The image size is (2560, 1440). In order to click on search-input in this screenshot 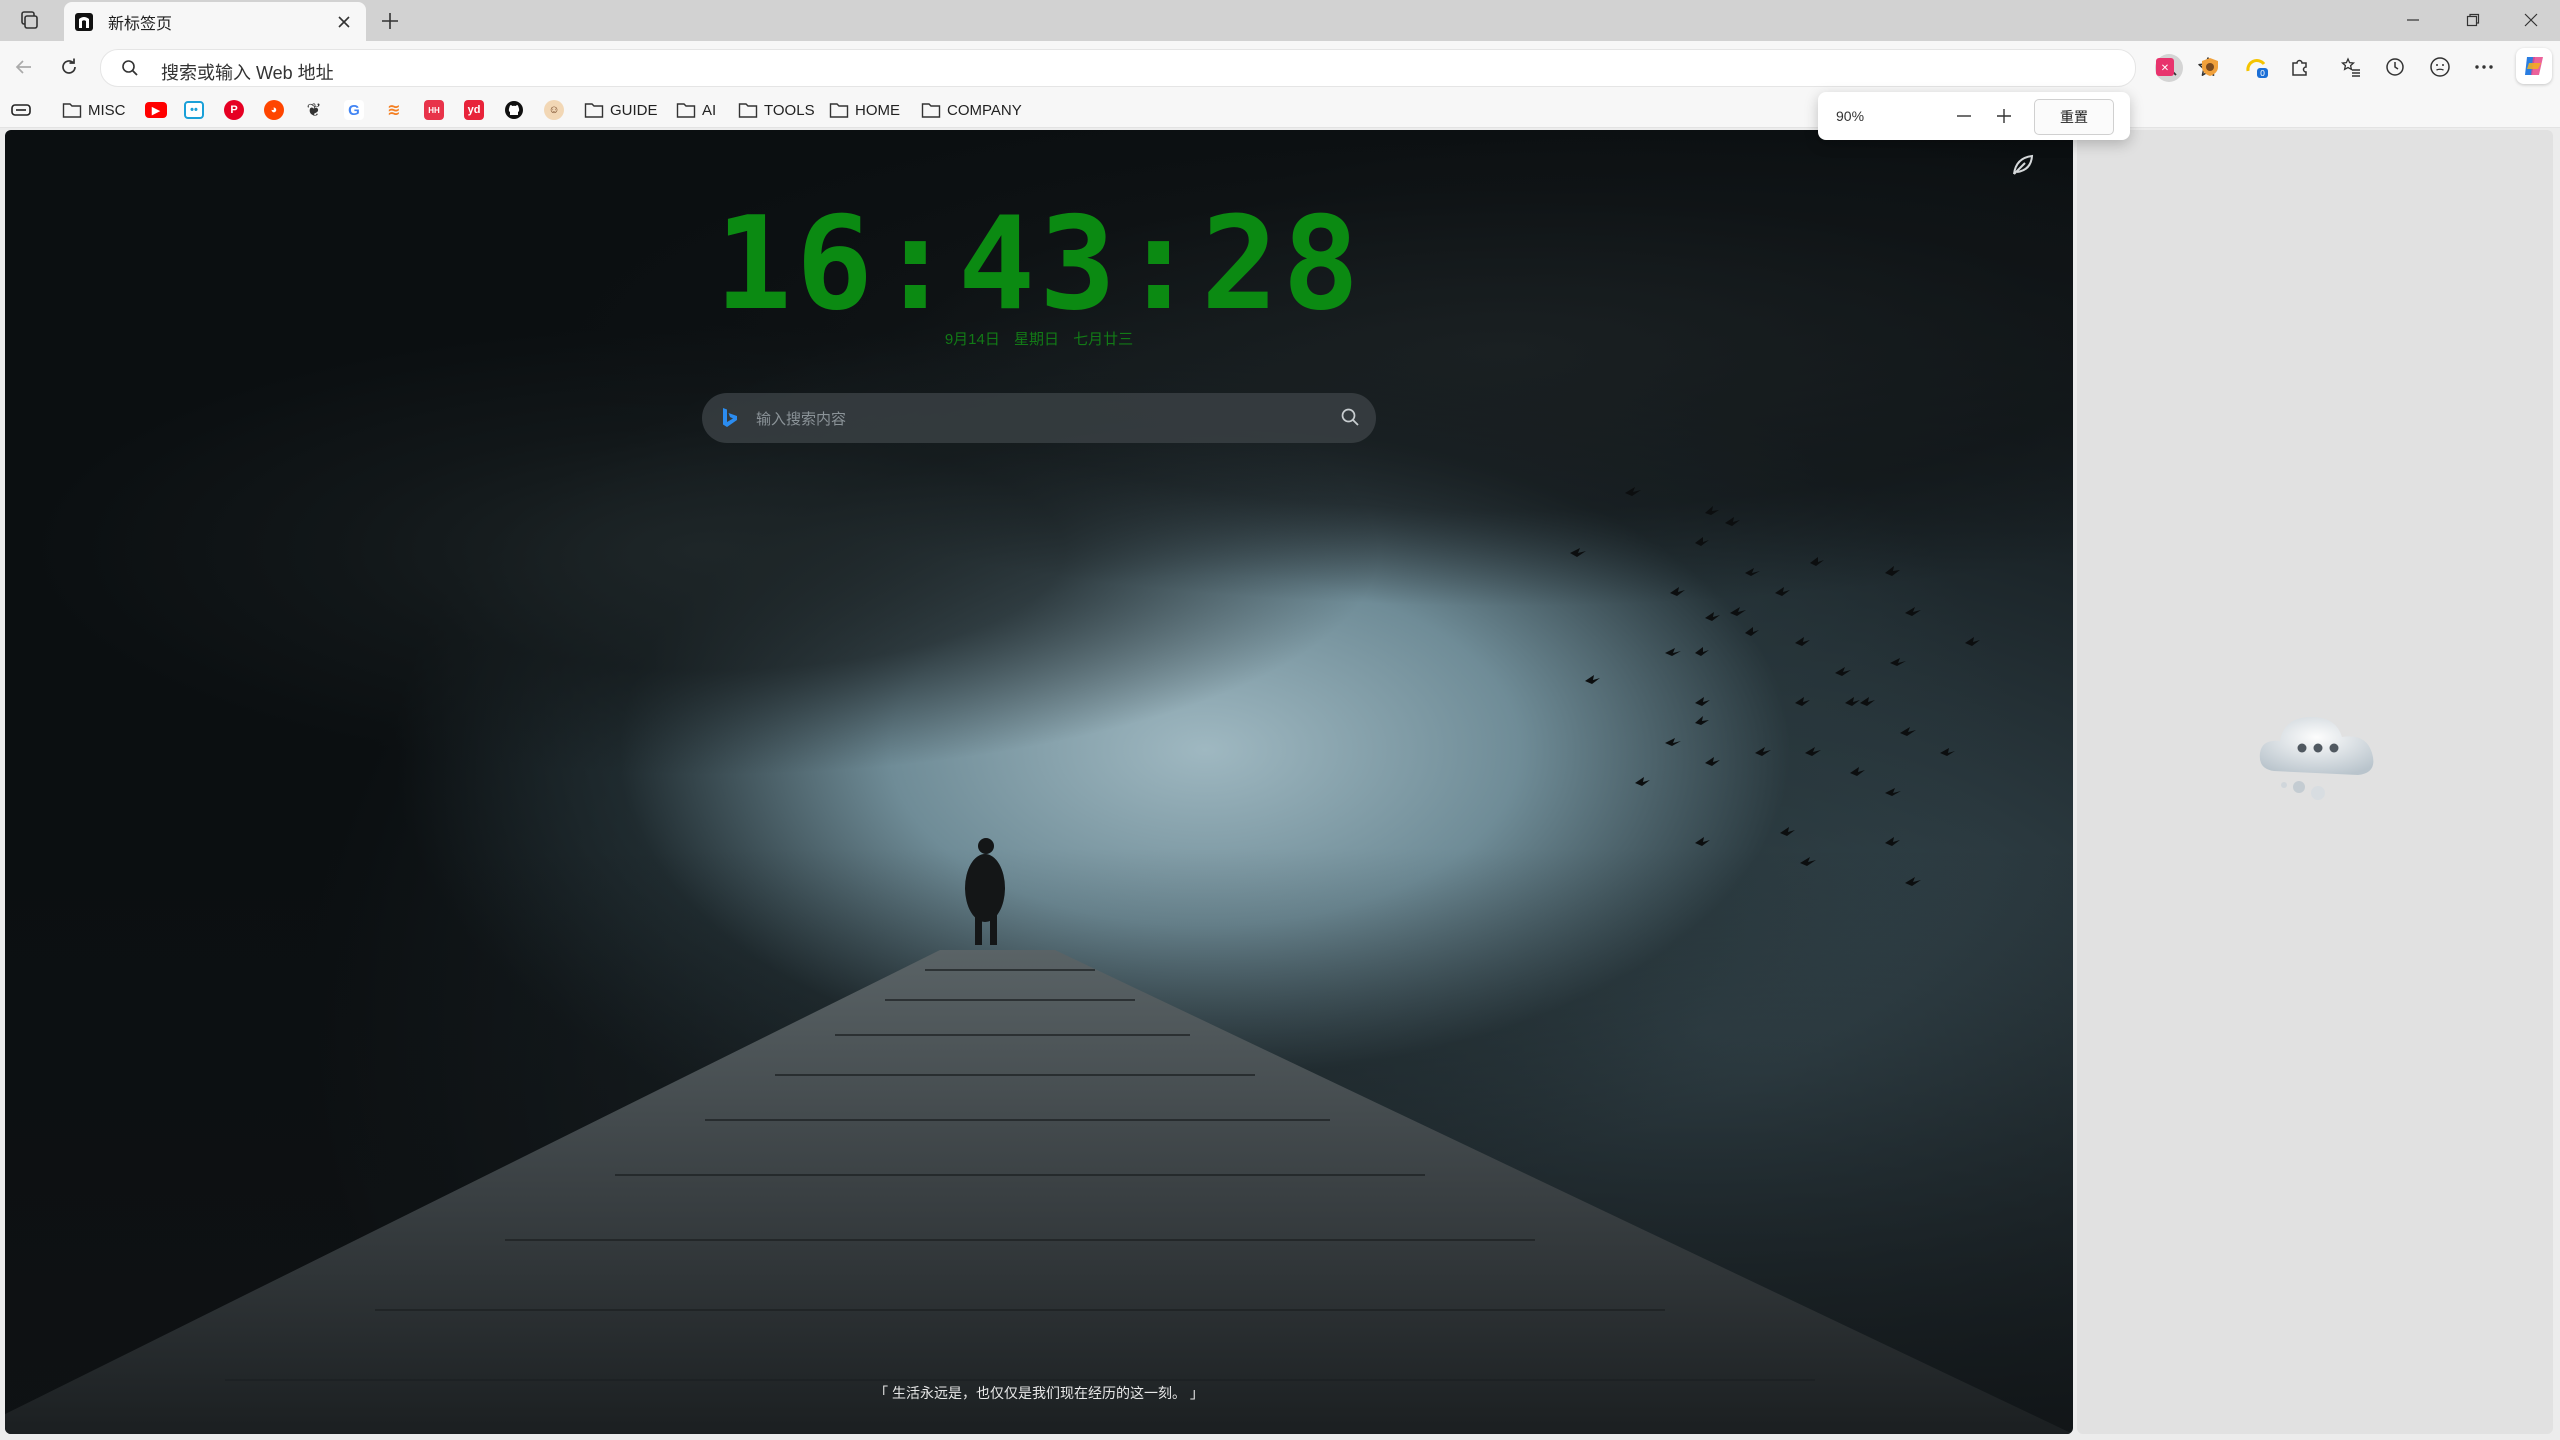, I will do `click(1036, 419)`.